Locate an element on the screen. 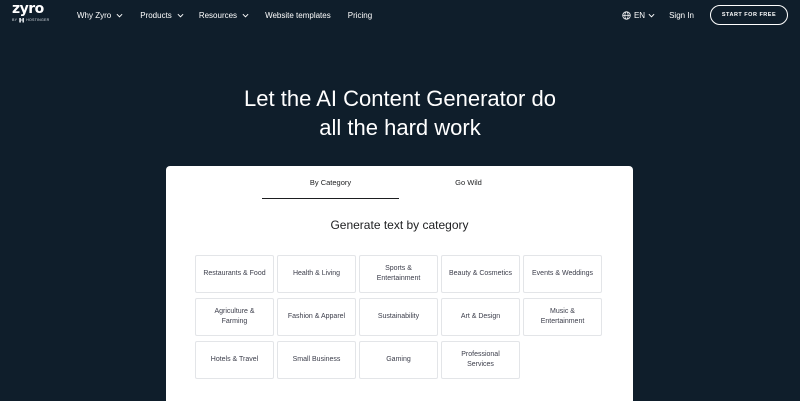 The width and height of the screenshot is (800, 401). category-chip-label: Beauty & Cosmetics is located at coordinates (480, 274).